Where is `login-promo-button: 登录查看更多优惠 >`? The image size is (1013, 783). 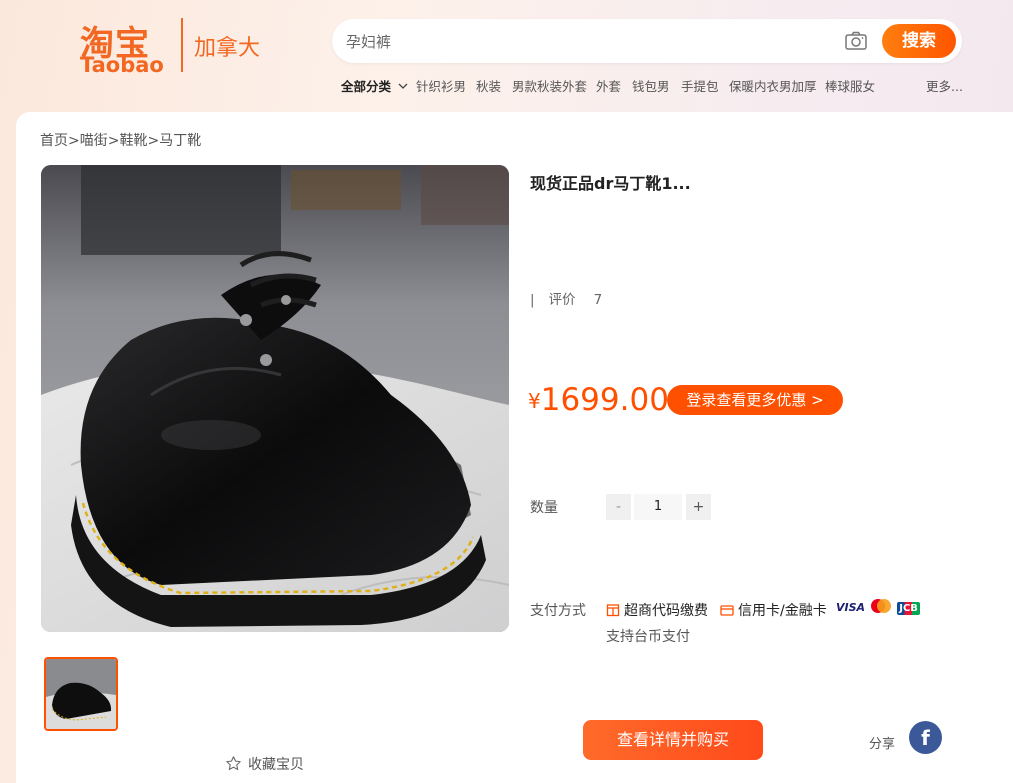
login-promo-button: 登录查看更多优惠 > is located at coordinates (755, 400).